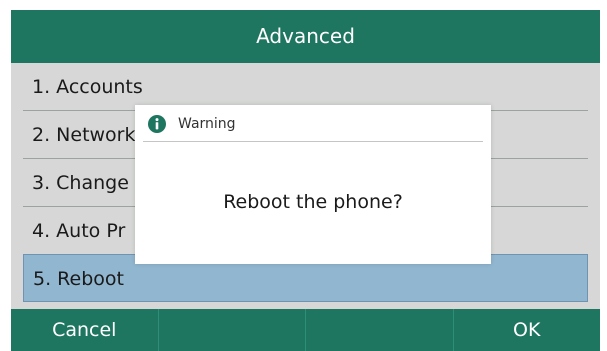  Describe the element at coordinates (157, 124) in the screenshot. I see `info-icon` at that location.